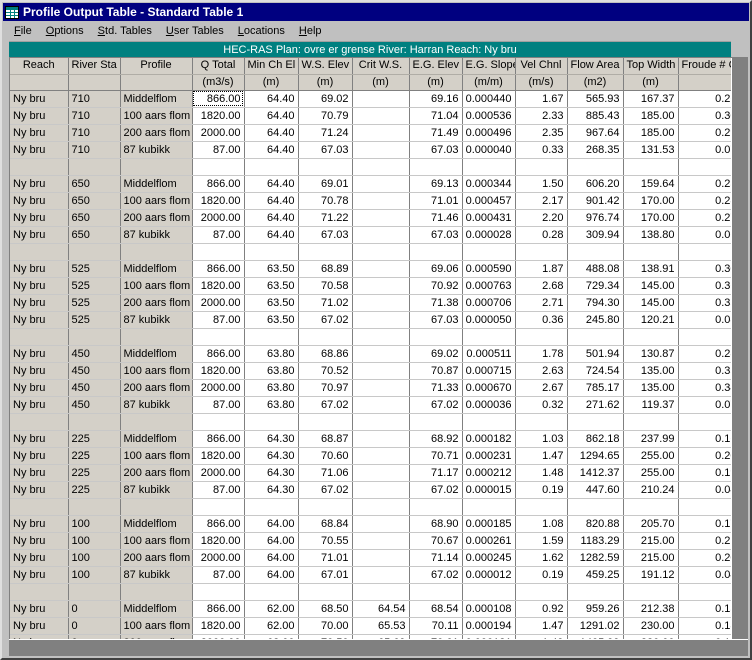  I want to click on cell-sta: 650, so click(94, 201).